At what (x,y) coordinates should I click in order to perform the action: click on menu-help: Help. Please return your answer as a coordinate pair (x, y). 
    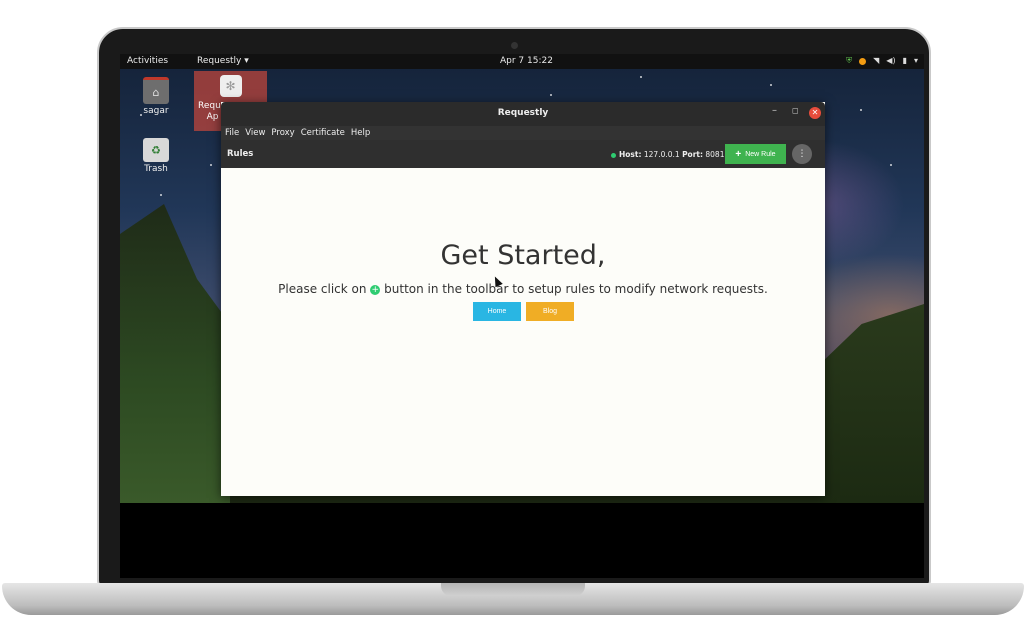
    Looking at the image, I should click on (360, 133).